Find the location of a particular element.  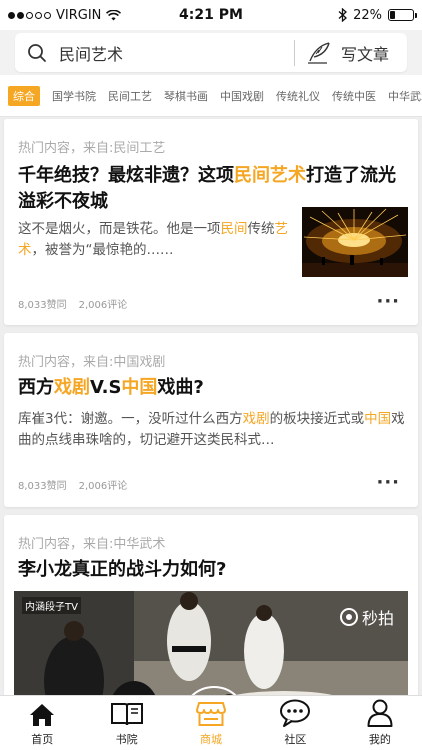

tab-profile-label: 我的 is located at coordinates (379, 739).